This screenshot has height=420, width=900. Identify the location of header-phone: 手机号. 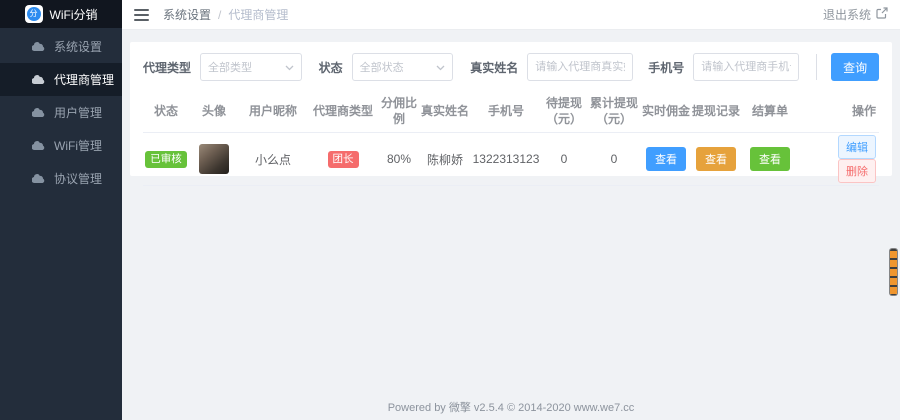
(506, 112).